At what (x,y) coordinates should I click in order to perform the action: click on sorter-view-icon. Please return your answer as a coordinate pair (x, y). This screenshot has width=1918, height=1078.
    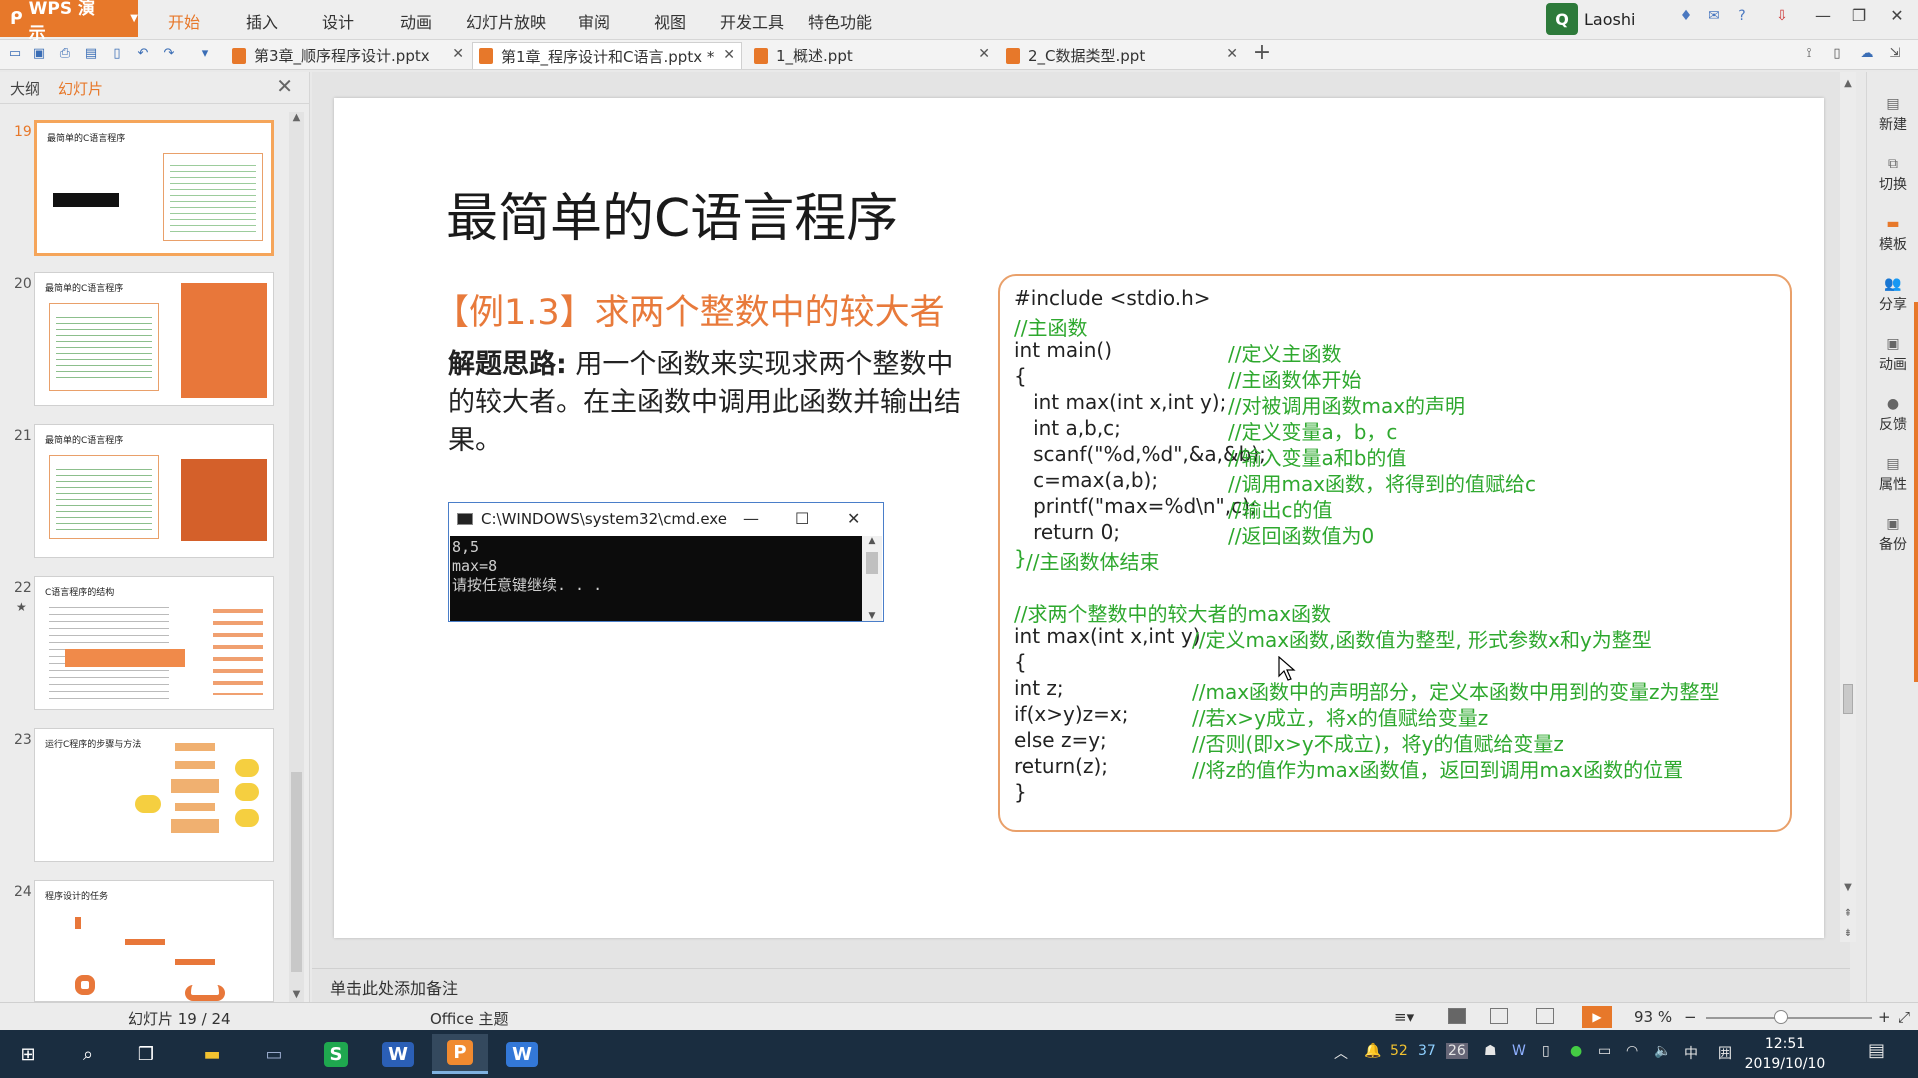
    Looking at the image, I should click on (1499, 1016).